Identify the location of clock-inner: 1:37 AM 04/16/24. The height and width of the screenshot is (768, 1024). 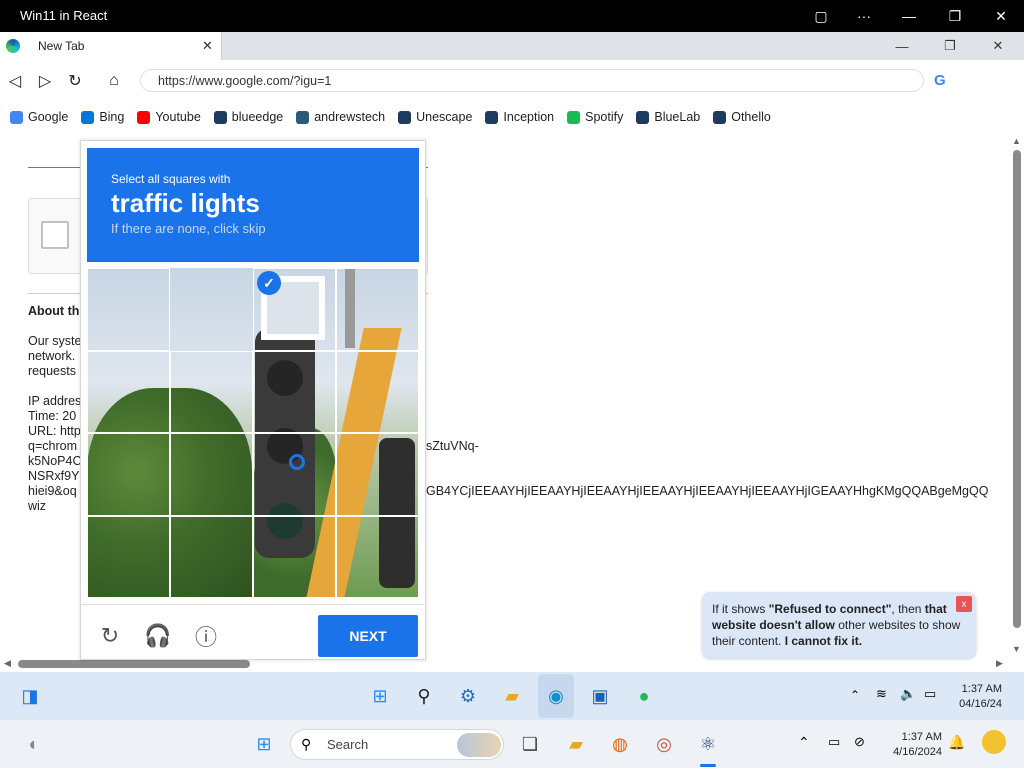
(976, 697).